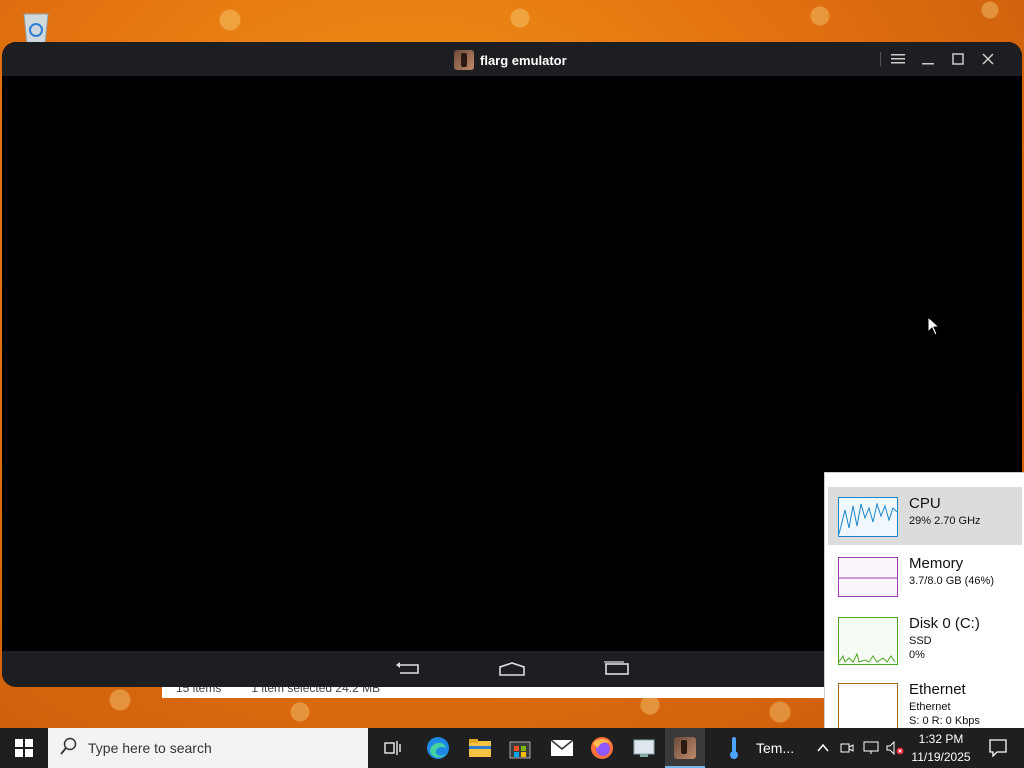 The image size is (1024, 768). I want to click on volume-muted-icon, so click(895, 748).